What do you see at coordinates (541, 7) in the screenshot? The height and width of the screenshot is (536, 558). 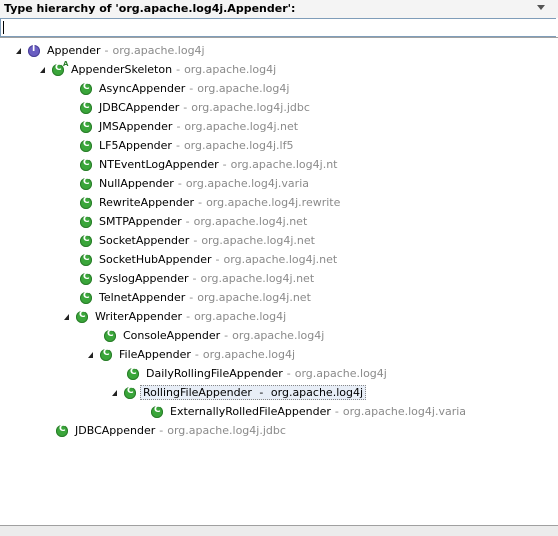 I see `view-menu-icon` at bounding box center [541, 7].